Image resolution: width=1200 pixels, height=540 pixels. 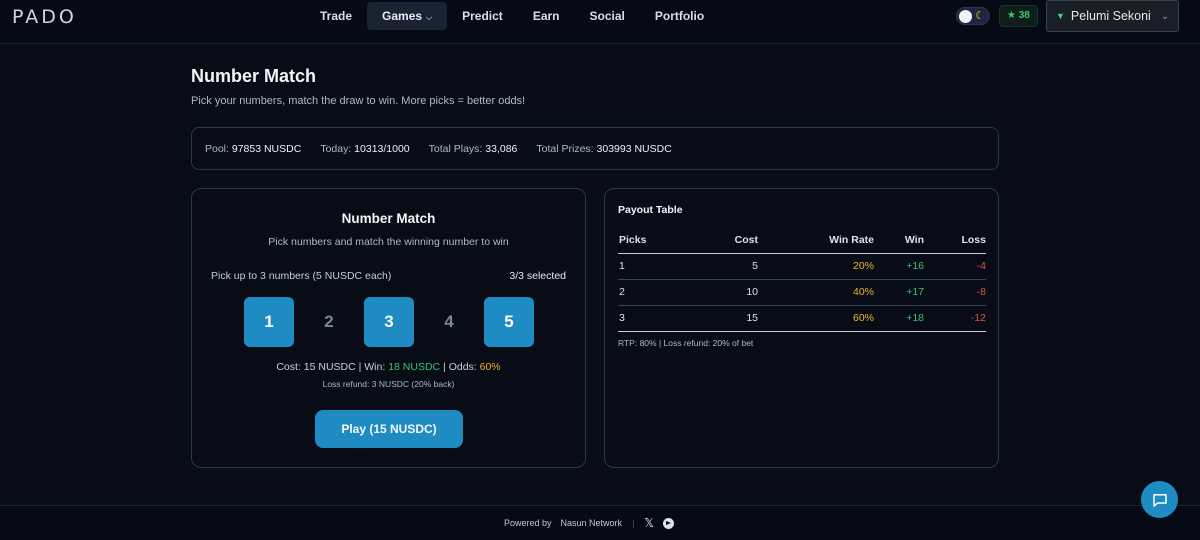 What do you see at coordinates (669, 523) in the screenshot?
I see `telegram-icon` at bounding box center [669, 523].